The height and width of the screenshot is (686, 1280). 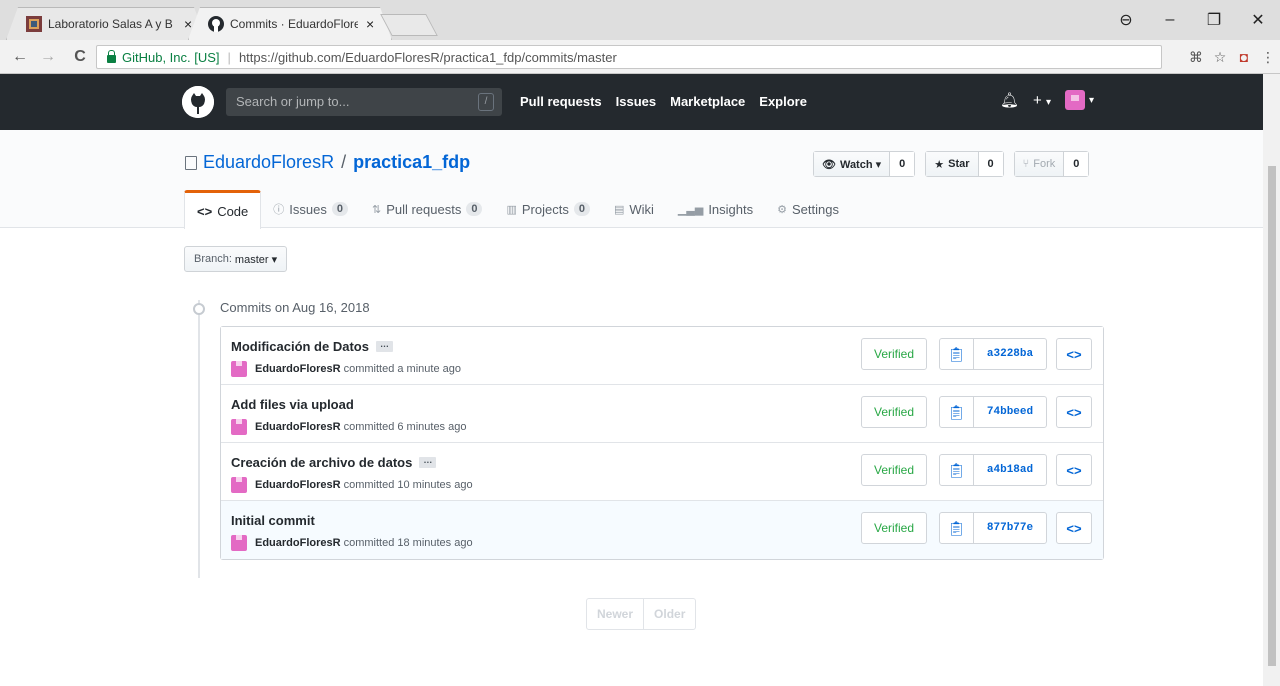 I want to click on github-logo-icon, so click(x=198, y=102).